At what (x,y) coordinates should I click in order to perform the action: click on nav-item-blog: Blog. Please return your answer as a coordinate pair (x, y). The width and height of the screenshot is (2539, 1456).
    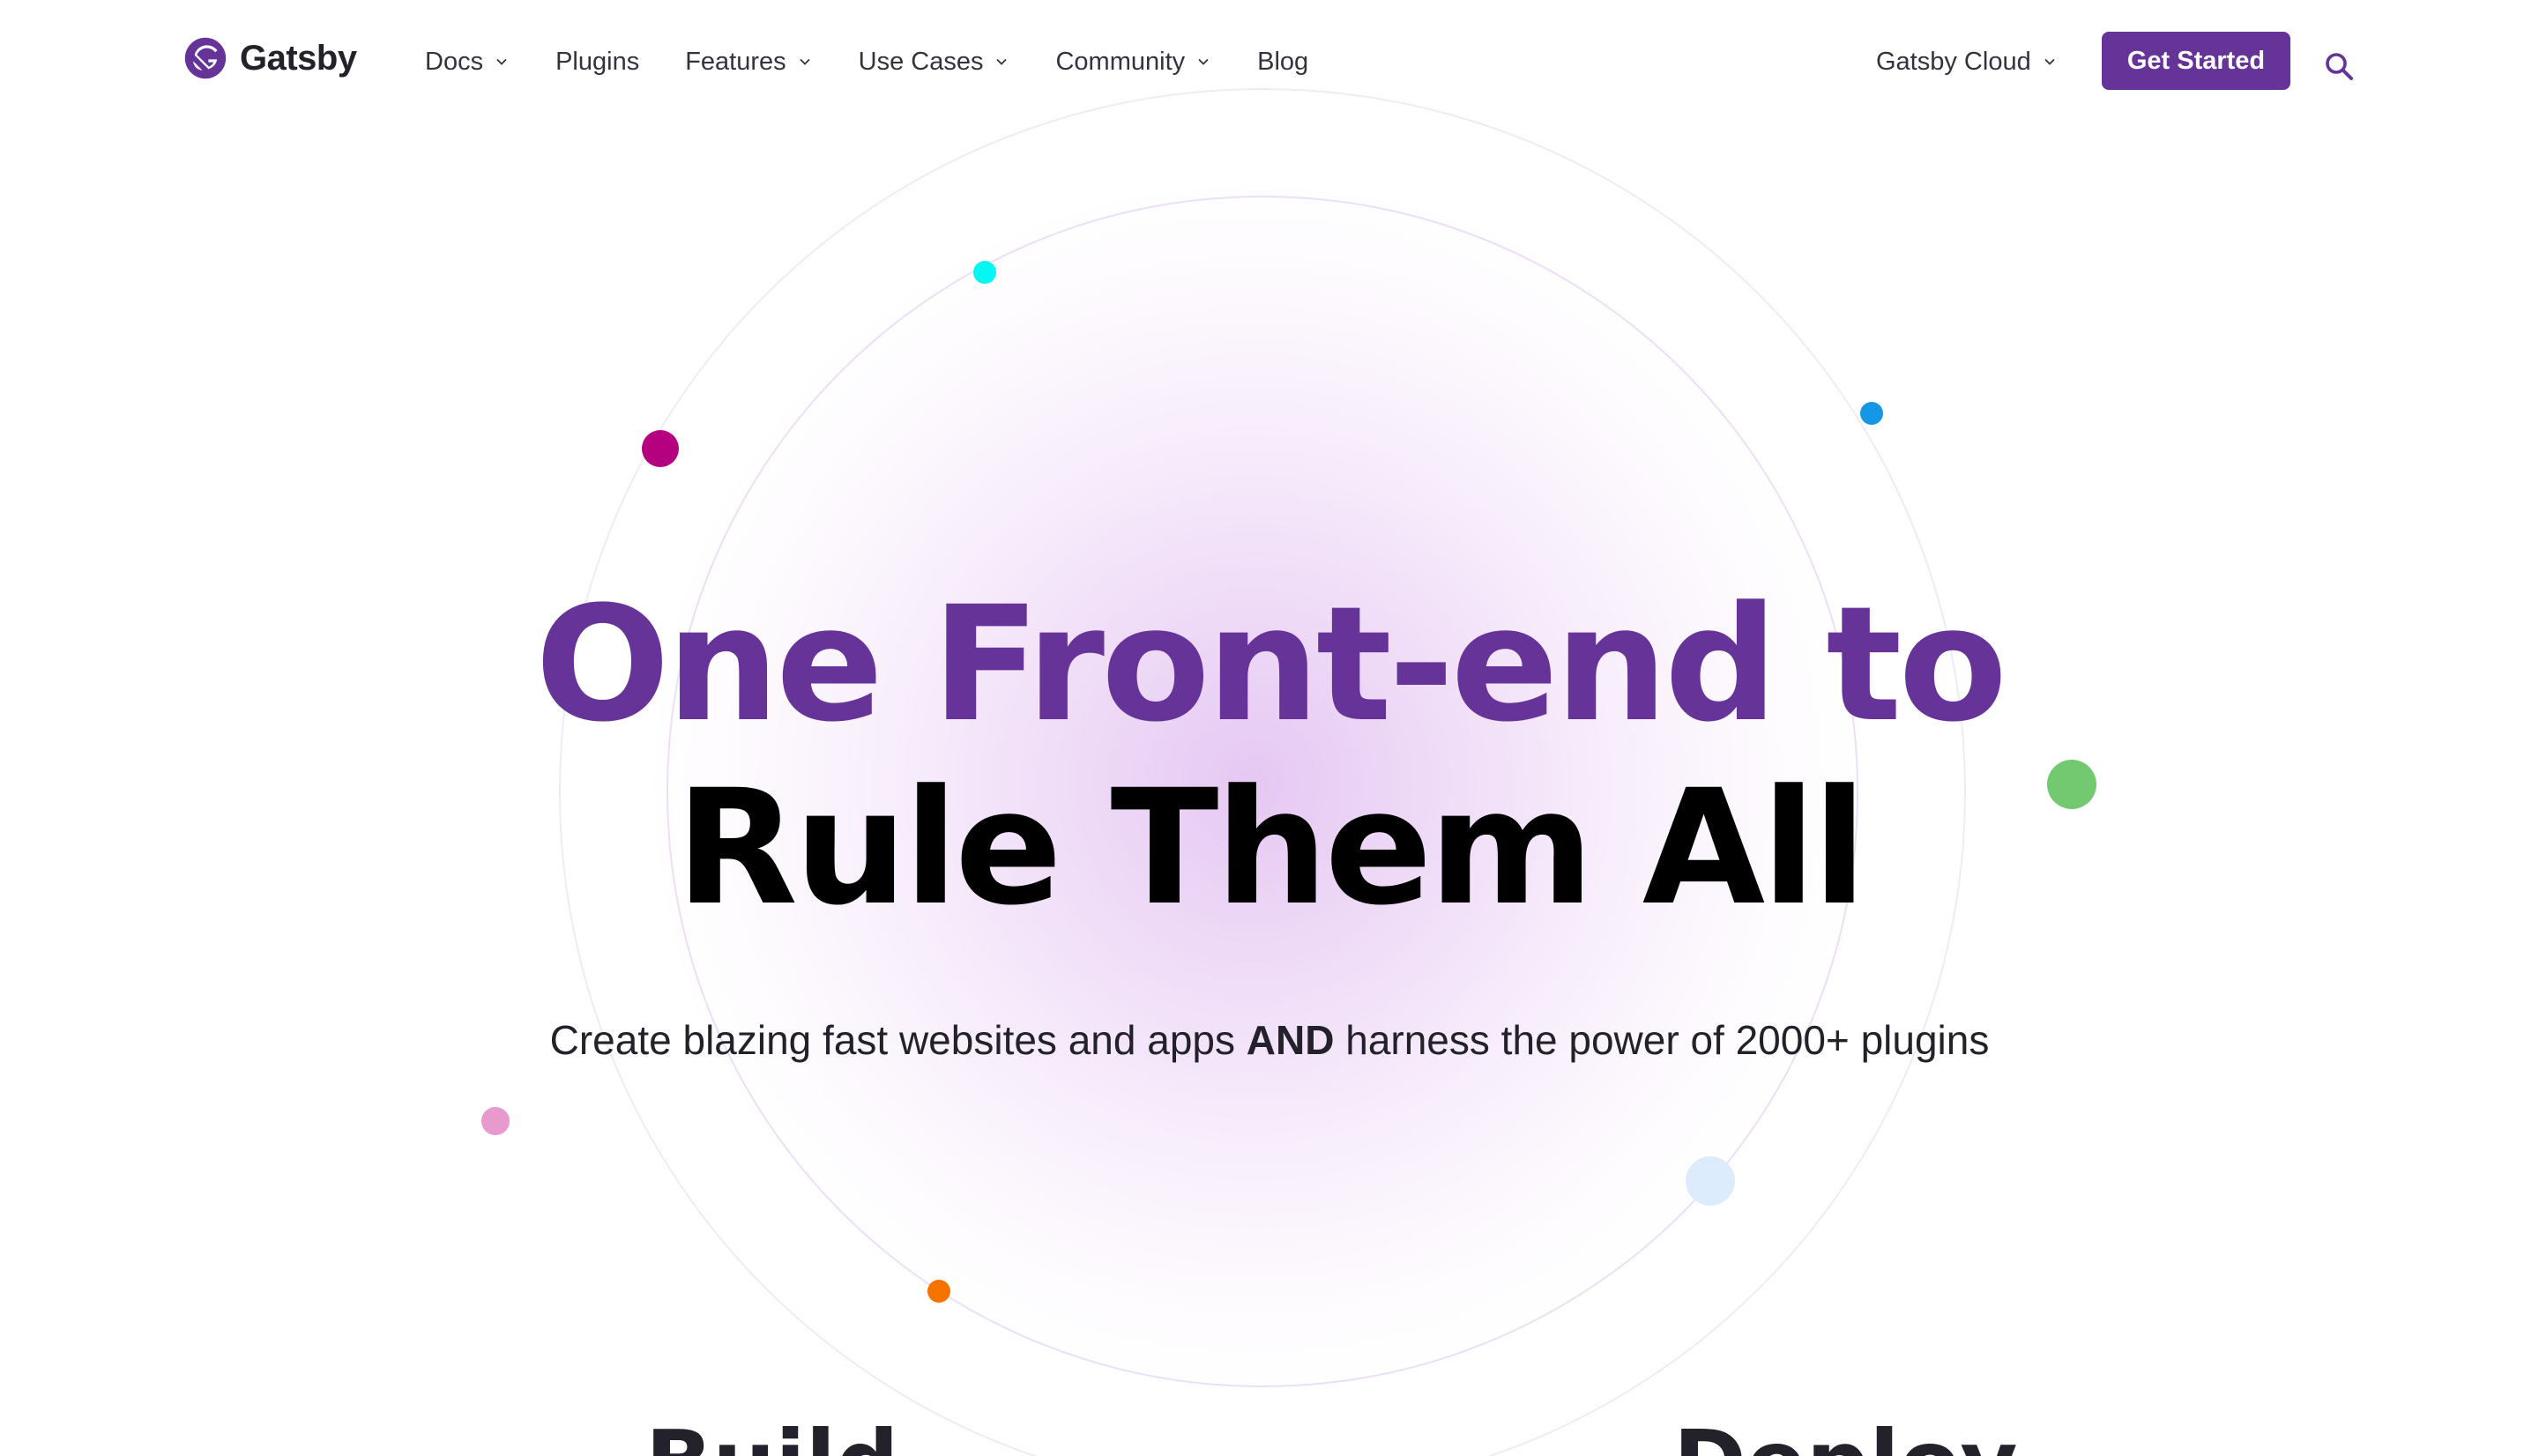
    Looking at the image, I should click on (1282, 62).